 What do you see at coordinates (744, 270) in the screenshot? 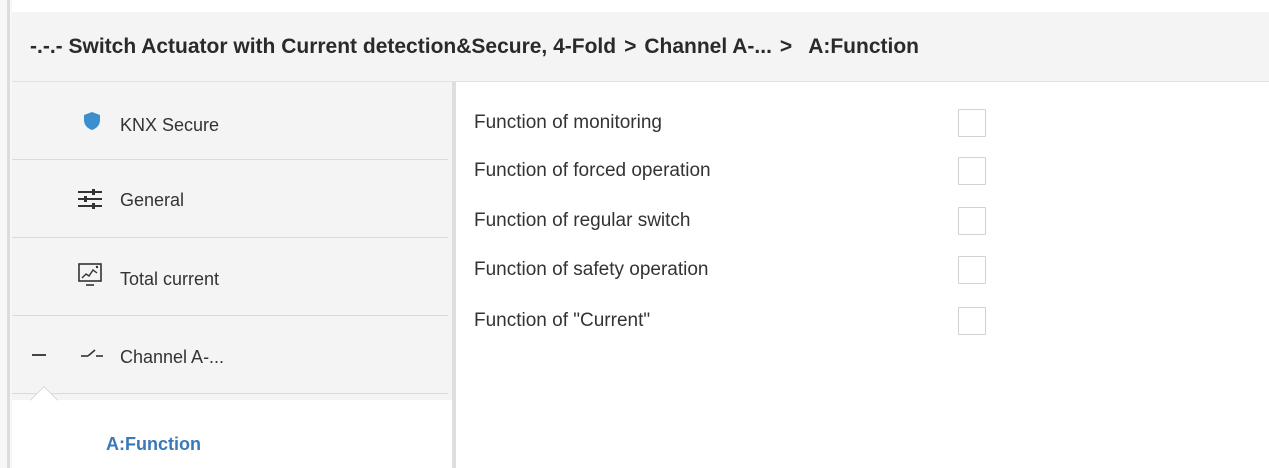
I see `param-row-safety-operation: Function of safety operation` at bounding box center [744, 270].